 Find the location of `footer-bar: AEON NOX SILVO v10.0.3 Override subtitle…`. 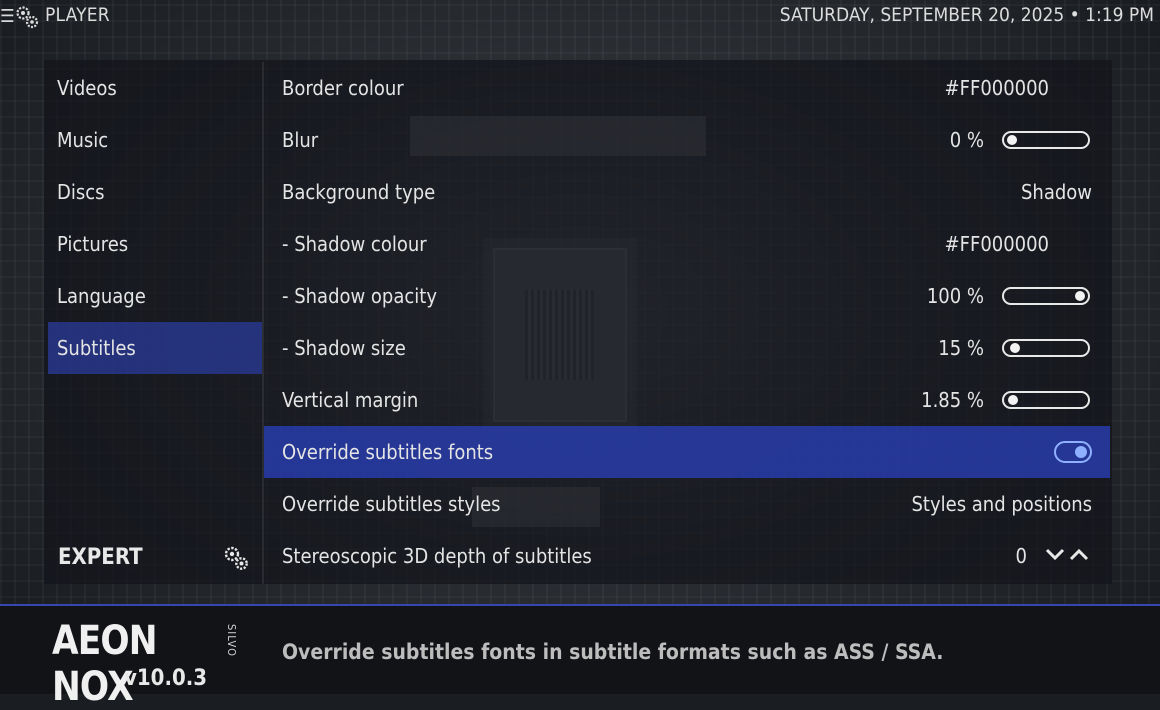

footer-bar: AEON NOX SILVO v10.0.3 Override subtitle… is located at coordinates (580, 657).